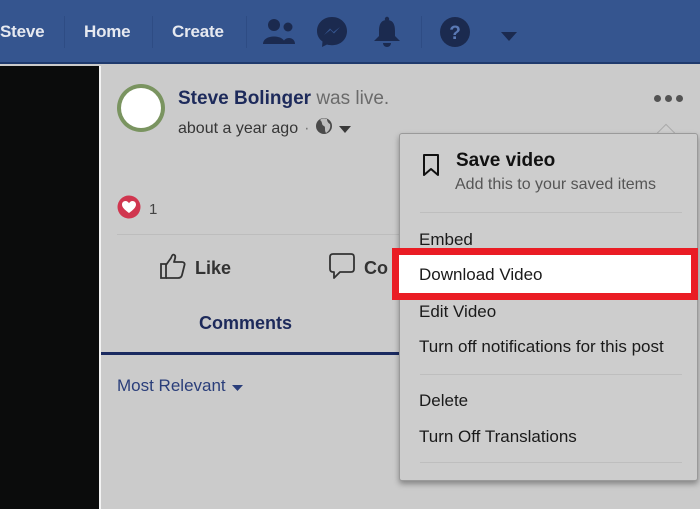 Image resolution: width=700 pixels, height=509 pixels. What do you see at coordinates (505, 161) in the screenshot?
I see `menu-item-save-video: Save video` at bounding box center [505, 161].